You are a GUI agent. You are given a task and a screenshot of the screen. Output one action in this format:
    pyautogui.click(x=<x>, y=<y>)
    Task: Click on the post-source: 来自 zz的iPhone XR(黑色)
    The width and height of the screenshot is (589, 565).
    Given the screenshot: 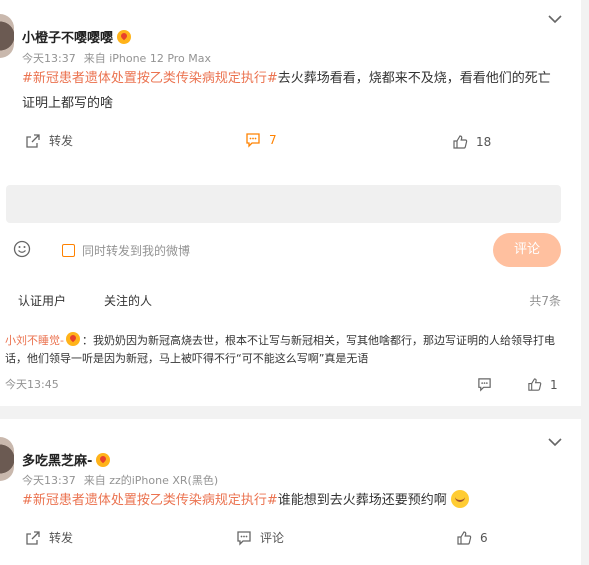 What is the action you would take?
    pyautogui.click(x=151, y=480)
    